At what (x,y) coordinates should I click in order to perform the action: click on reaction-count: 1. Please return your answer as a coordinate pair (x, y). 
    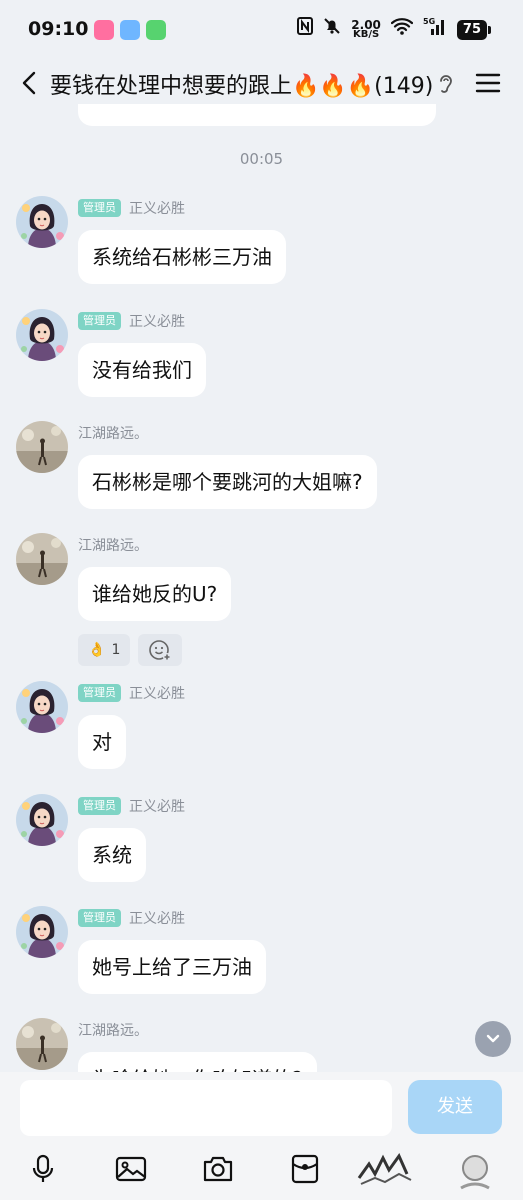
    Looking at the image, I should click on (116, 650).